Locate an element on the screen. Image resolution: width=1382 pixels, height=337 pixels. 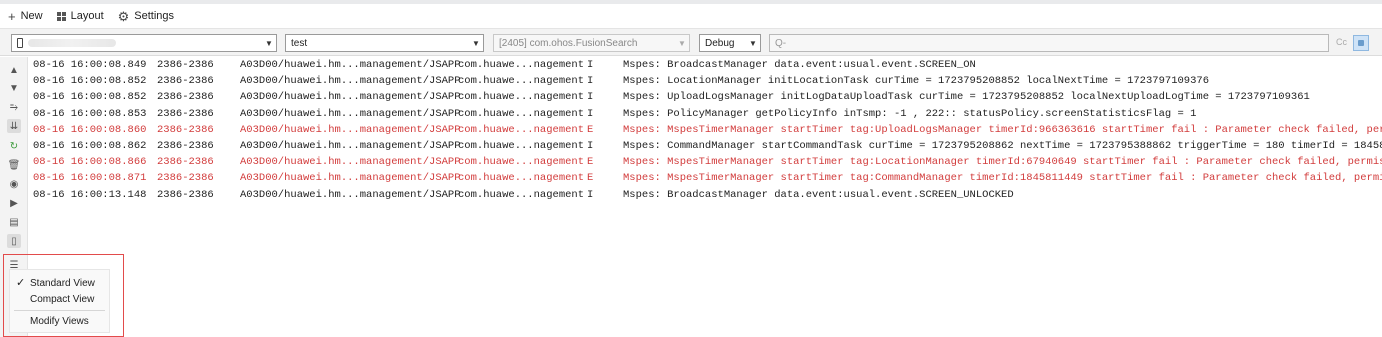
settings-label: Settings is located at coordinates (154, 16).